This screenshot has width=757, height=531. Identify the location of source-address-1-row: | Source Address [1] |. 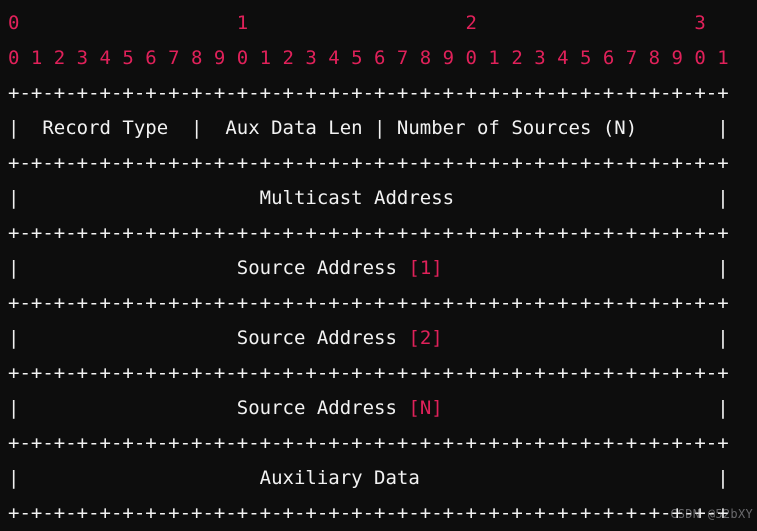
(368, 268).